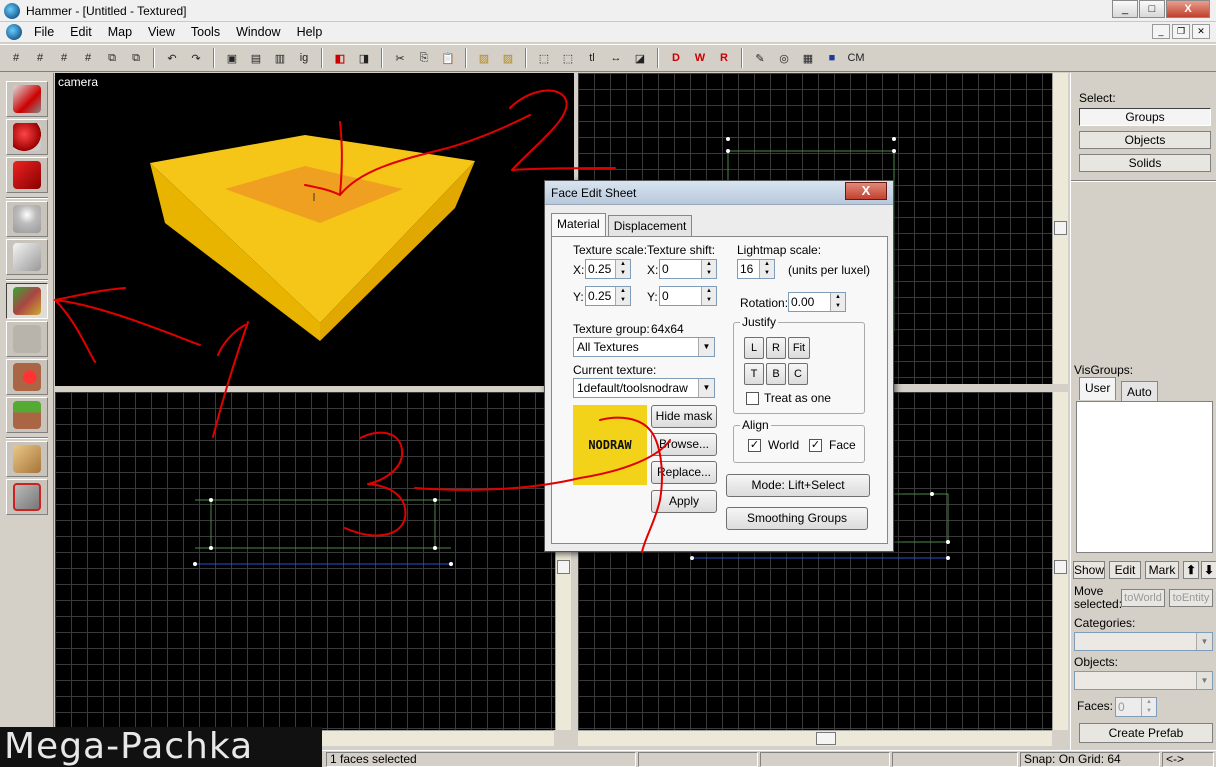  I want to click on wireframe-icon: ▦, so click(808, 58).